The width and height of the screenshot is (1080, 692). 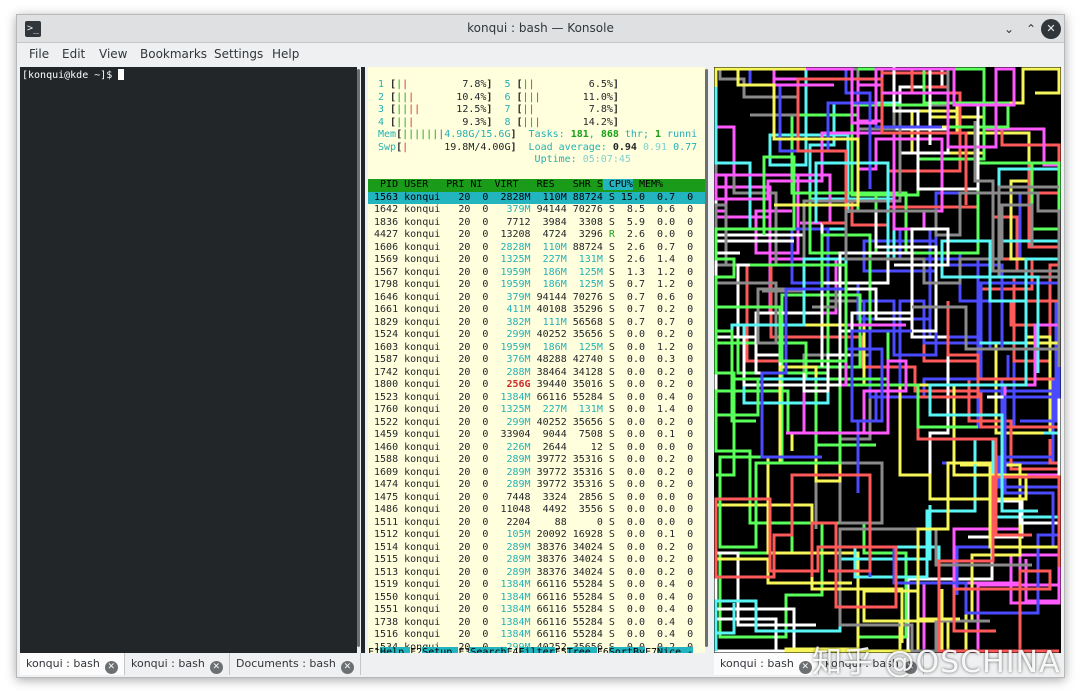 What do you see at coordinates (383, 184) in the screenshot?
I see `column-header-pid: PID` at bounding box center [383, 184].